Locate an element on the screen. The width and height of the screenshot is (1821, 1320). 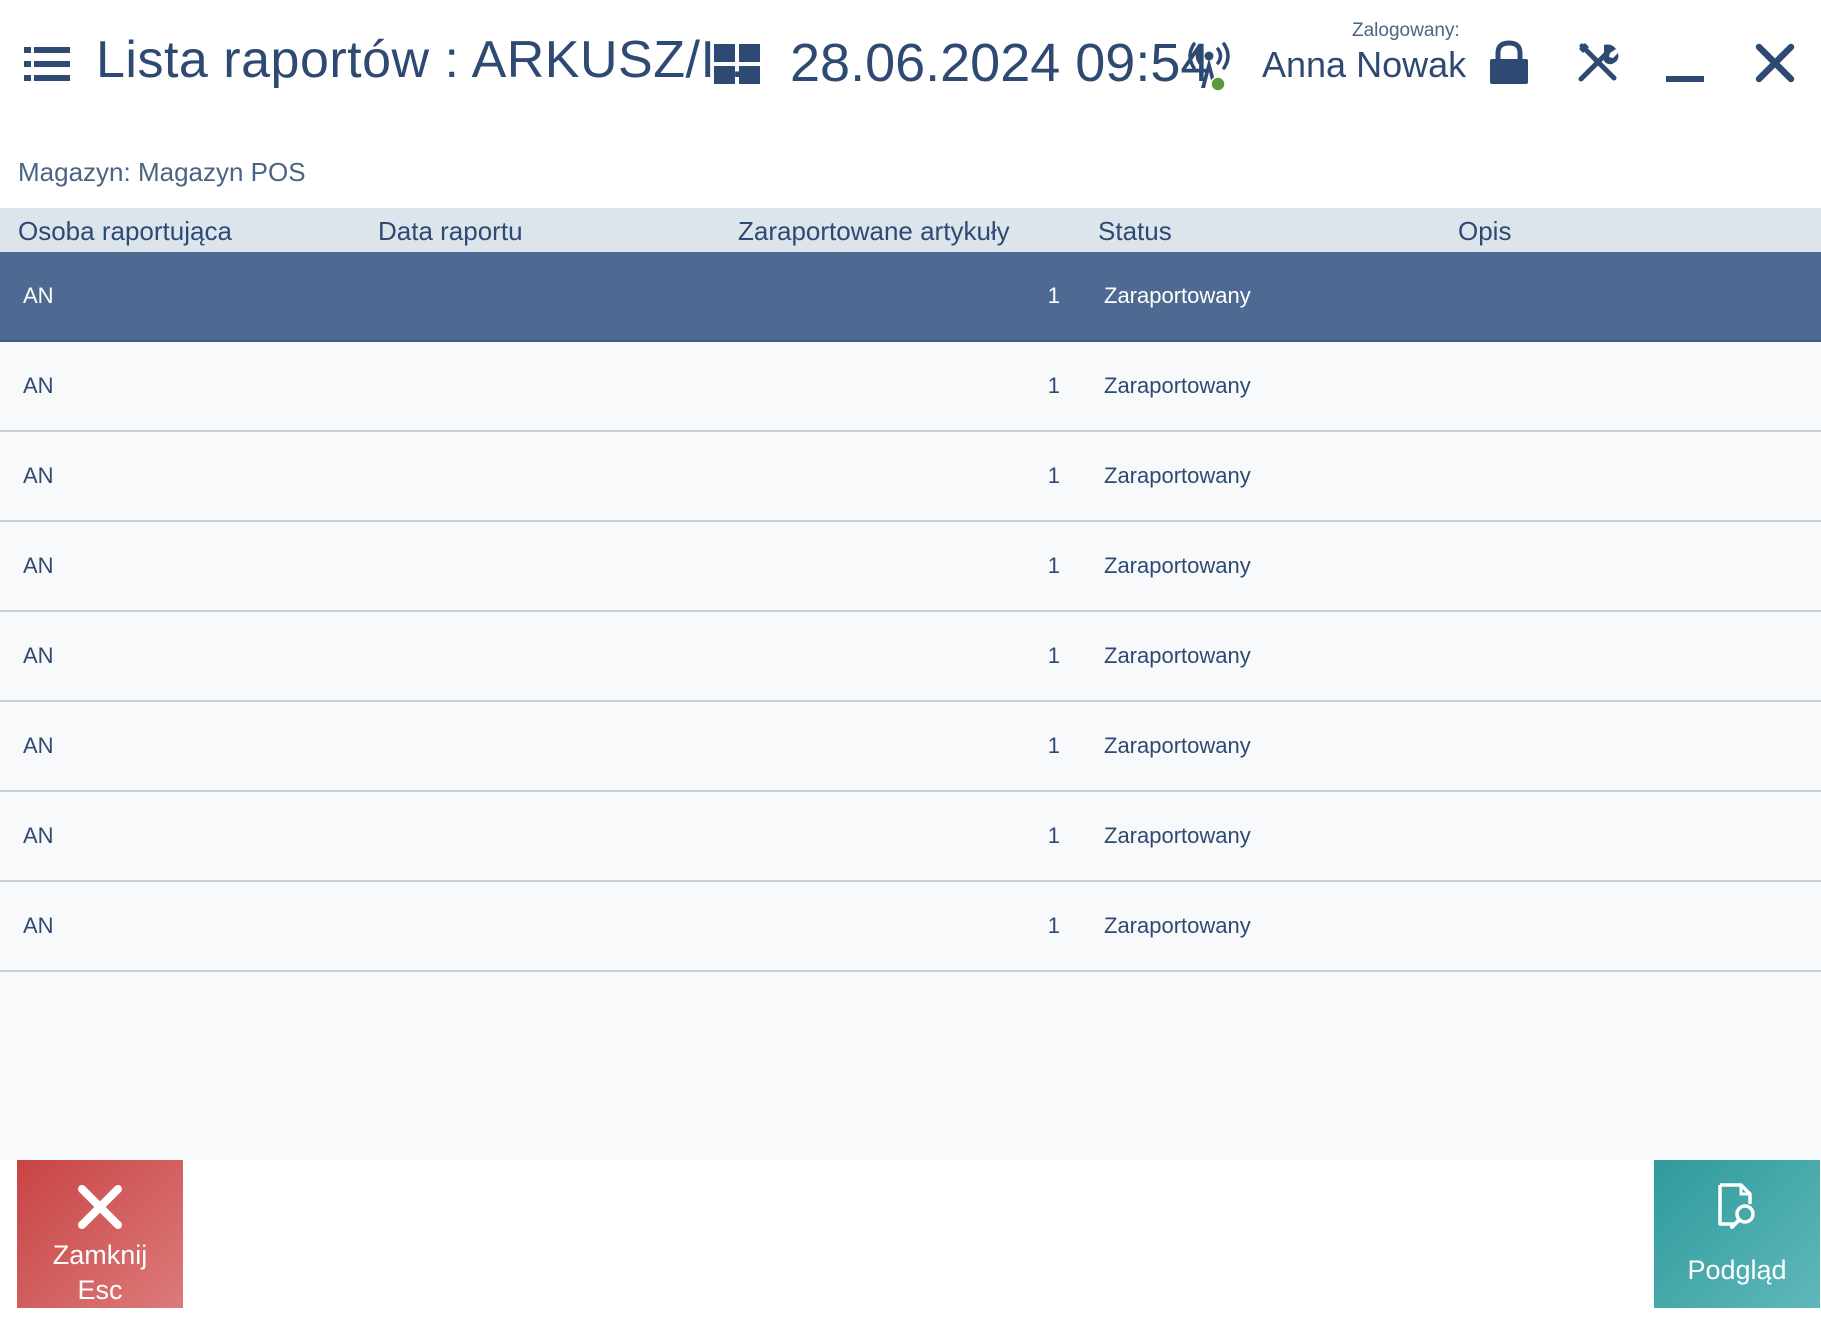
signal-icon is located at coordinates (1209, 66).